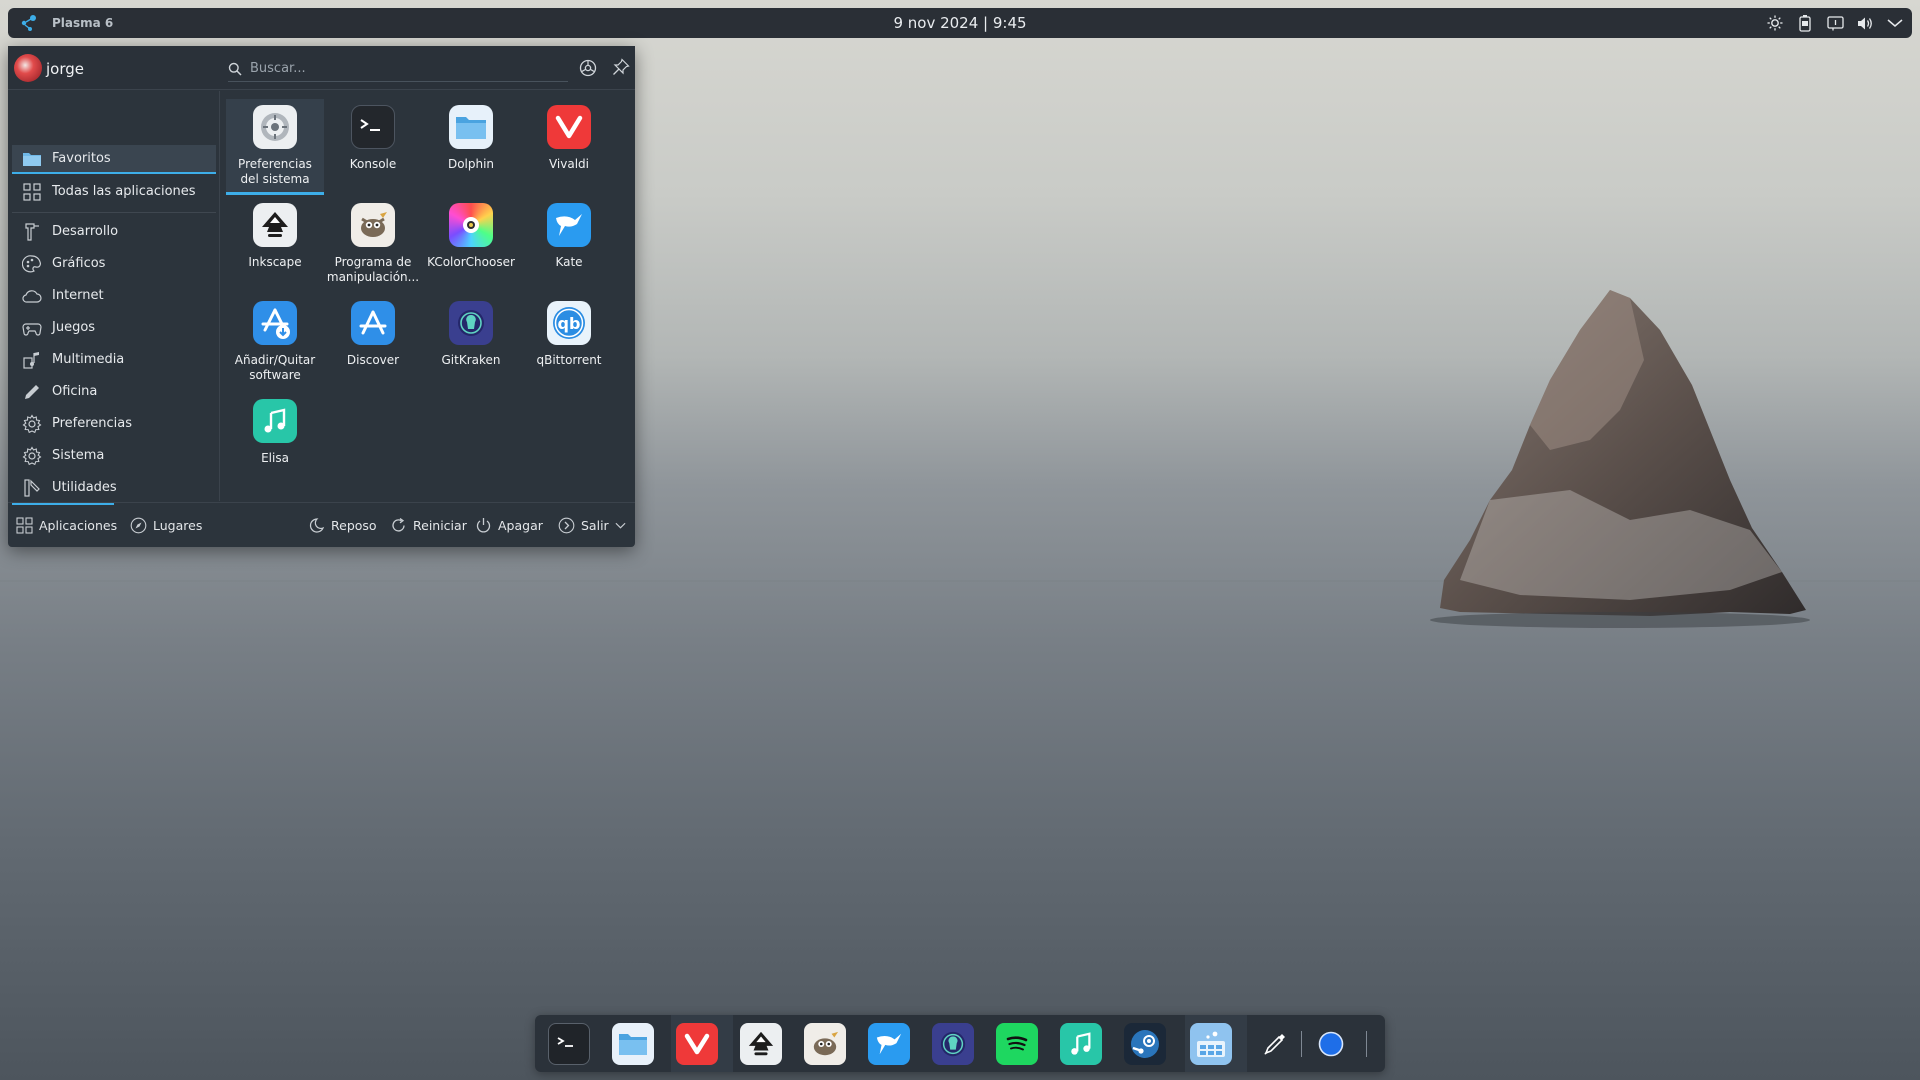 The image size is (1920, 1080). Describe the element at coordinates (114, 327) in the screenshot. I see `category-juegos: Juegos` at that location.